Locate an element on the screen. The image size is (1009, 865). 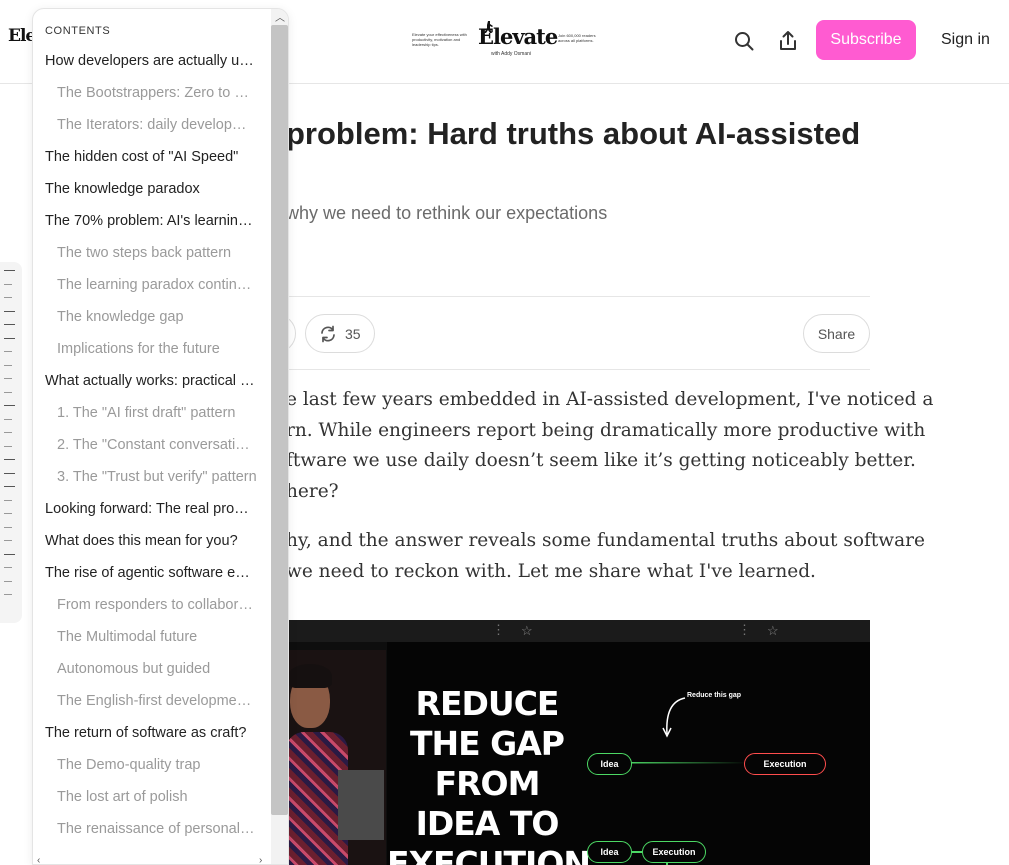
toc-item: The knowledge paradox is located at coordinates (151, 189).